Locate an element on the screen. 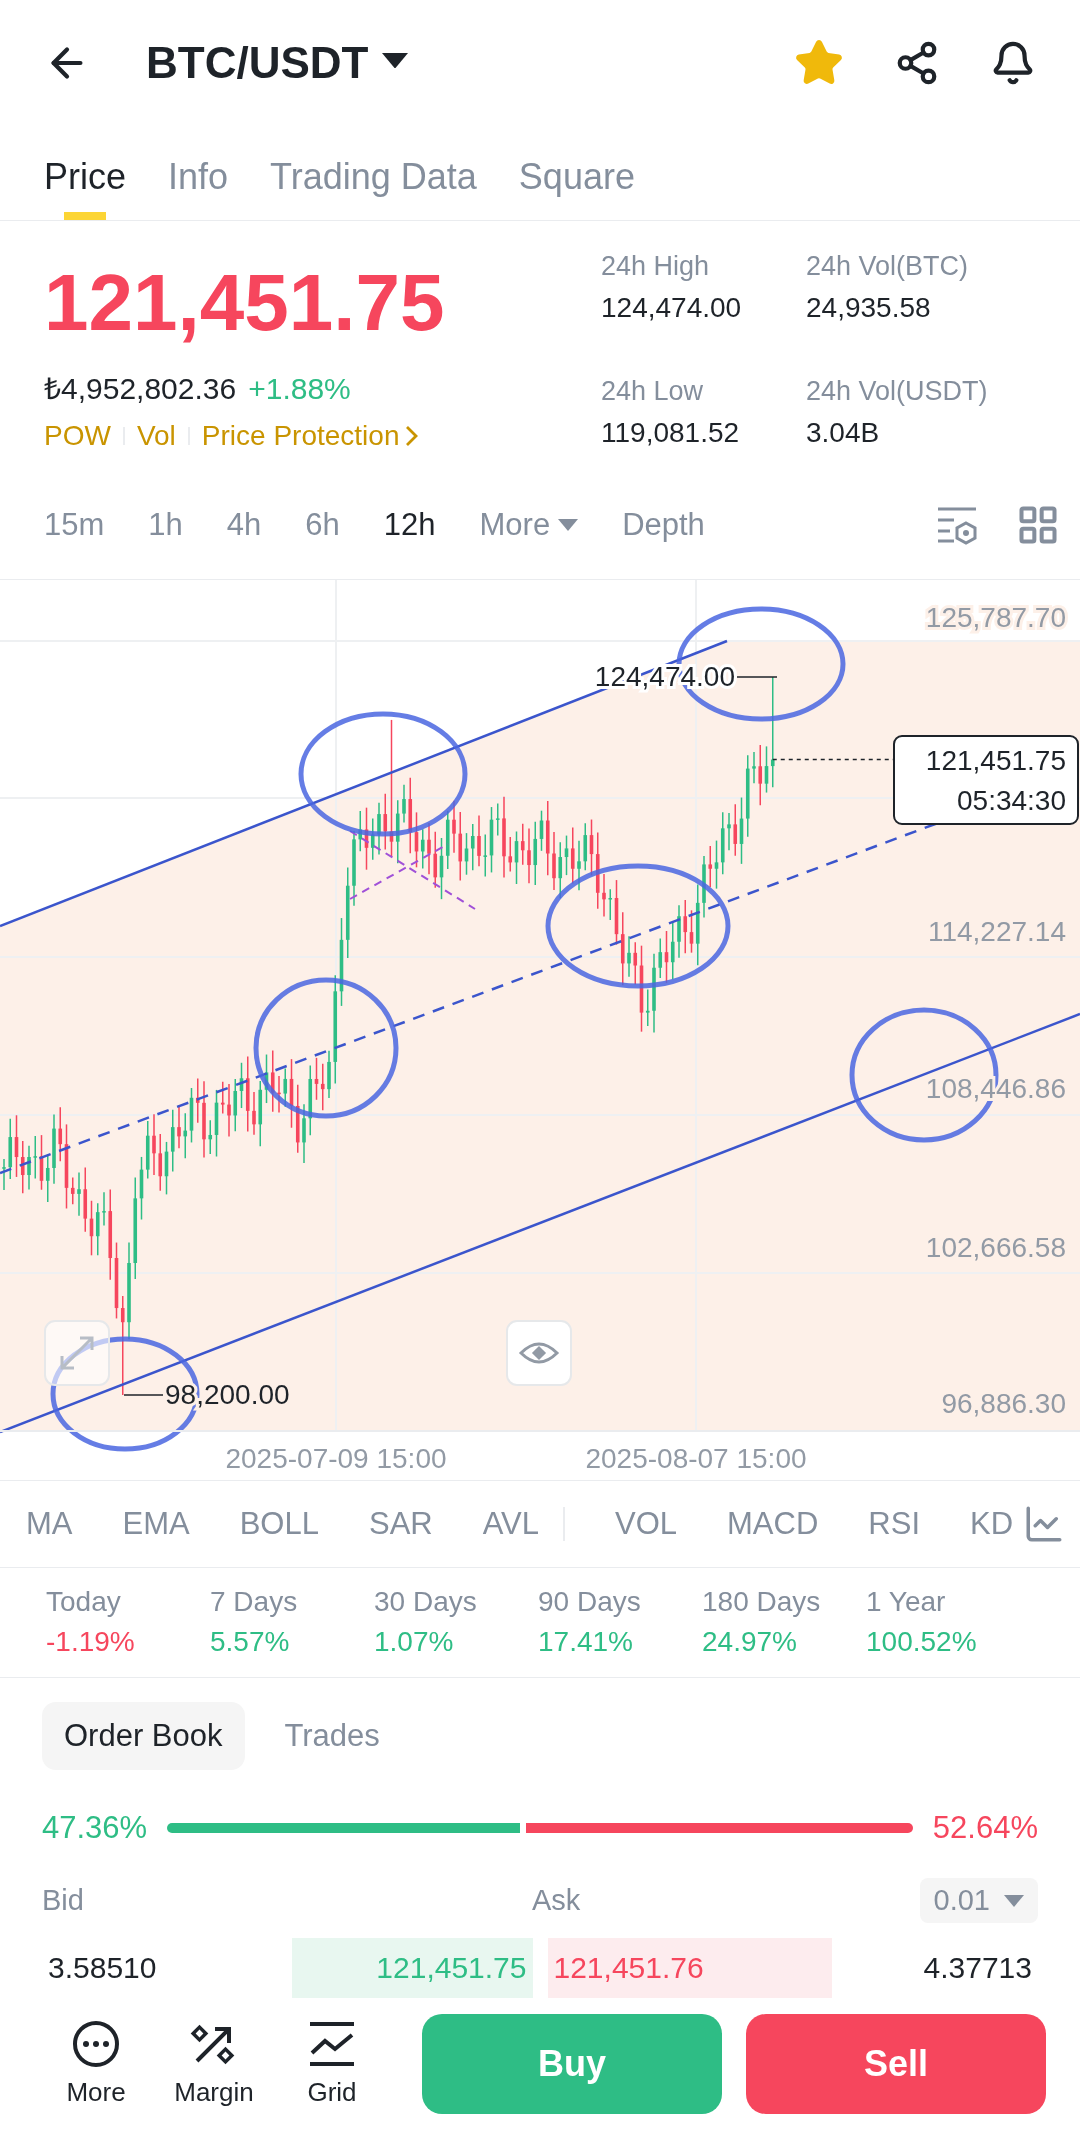 The height and width of the screenshot is (2129, 1080). chevron-right-icon is located at coordinates (412, 436).